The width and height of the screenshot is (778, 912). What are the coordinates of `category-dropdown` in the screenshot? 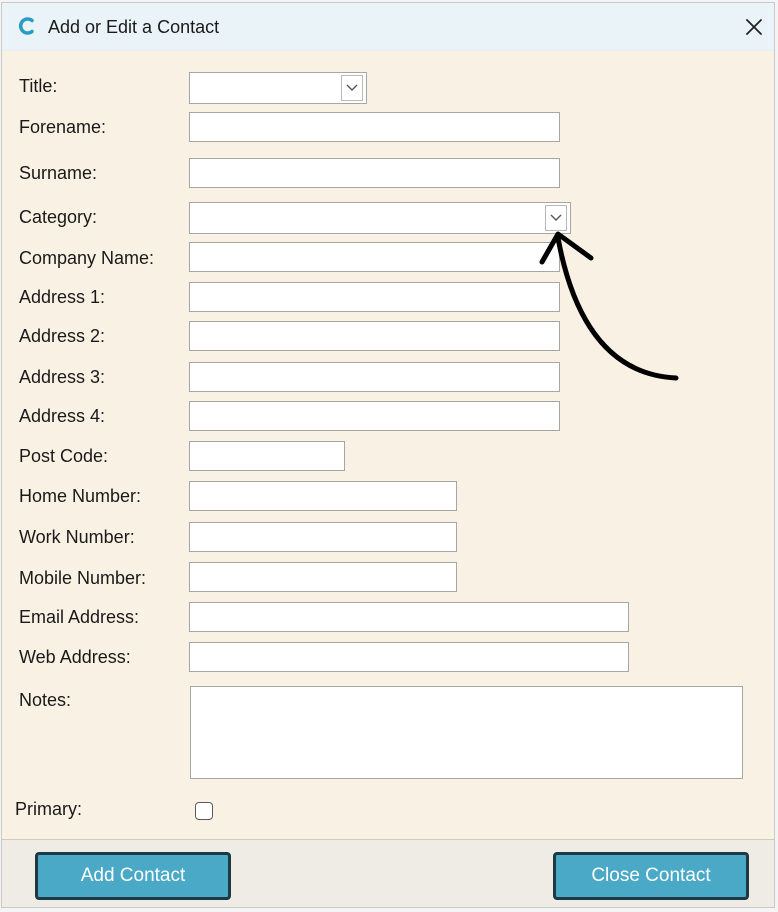 It's located at (380, 218).